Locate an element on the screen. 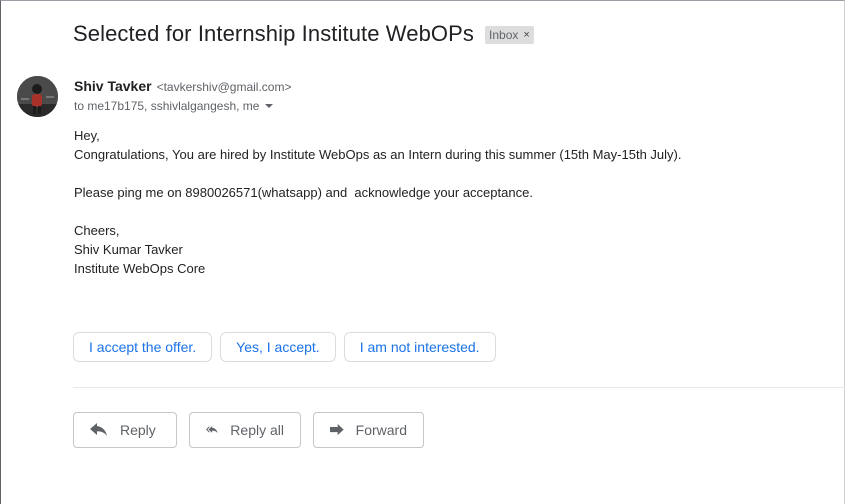  reply-icon is located at coordinates (98, 429).